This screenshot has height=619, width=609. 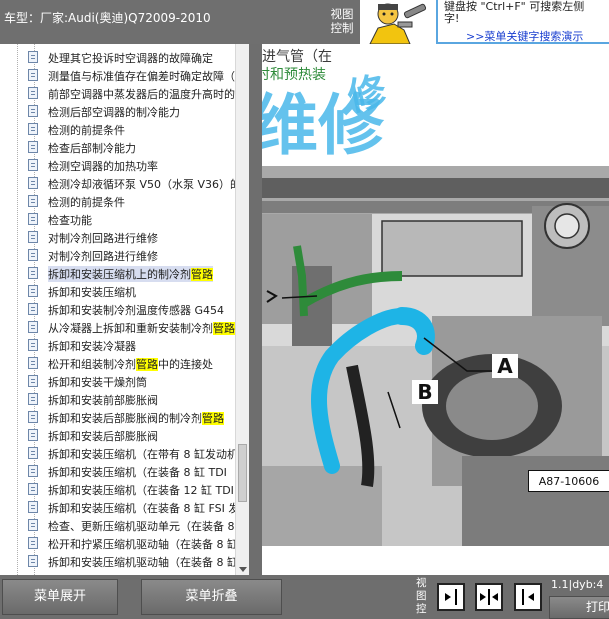 I want to click on pane-left-button, so click(x=451, y=597).